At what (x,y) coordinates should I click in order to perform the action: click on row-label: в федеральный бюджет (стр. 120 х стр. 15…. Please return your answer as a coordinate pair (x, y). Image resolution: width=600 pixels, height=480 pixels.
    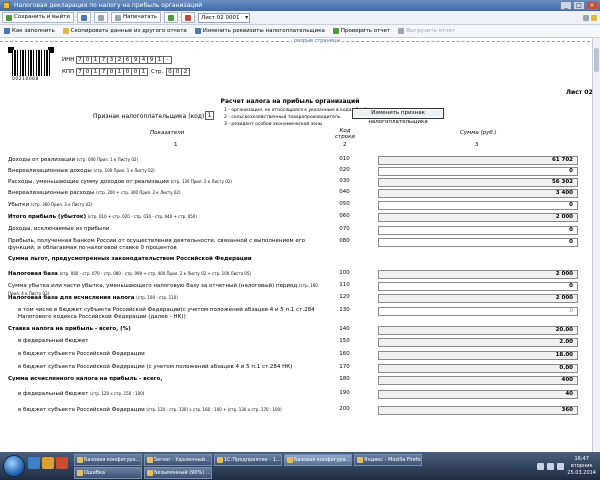
    Looking at the image, I should click on (168, 394).